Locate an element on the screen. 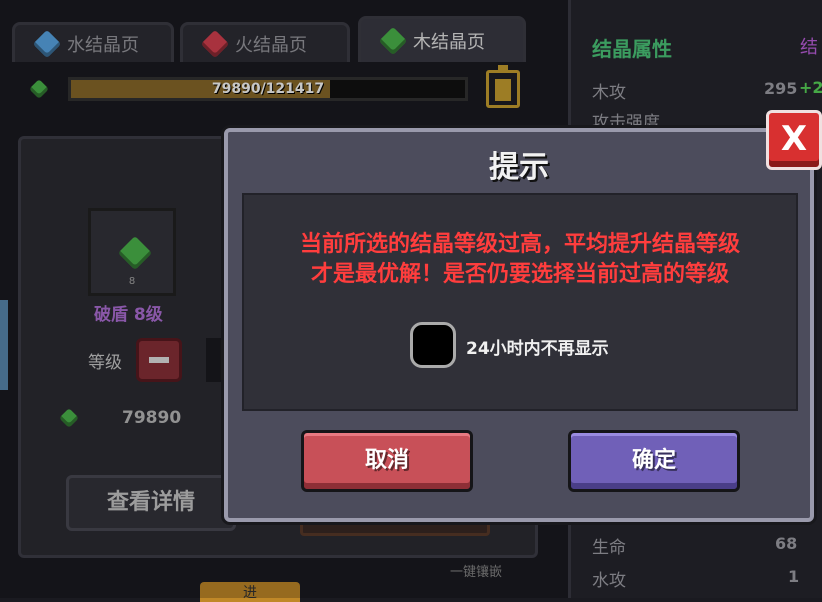 Image resolution: width=822 pixels, height=602 pixels. dialog-message-line: 当前所选的结晶等级过高，平均提升结晶等级 is located at coordinates (519, 244).